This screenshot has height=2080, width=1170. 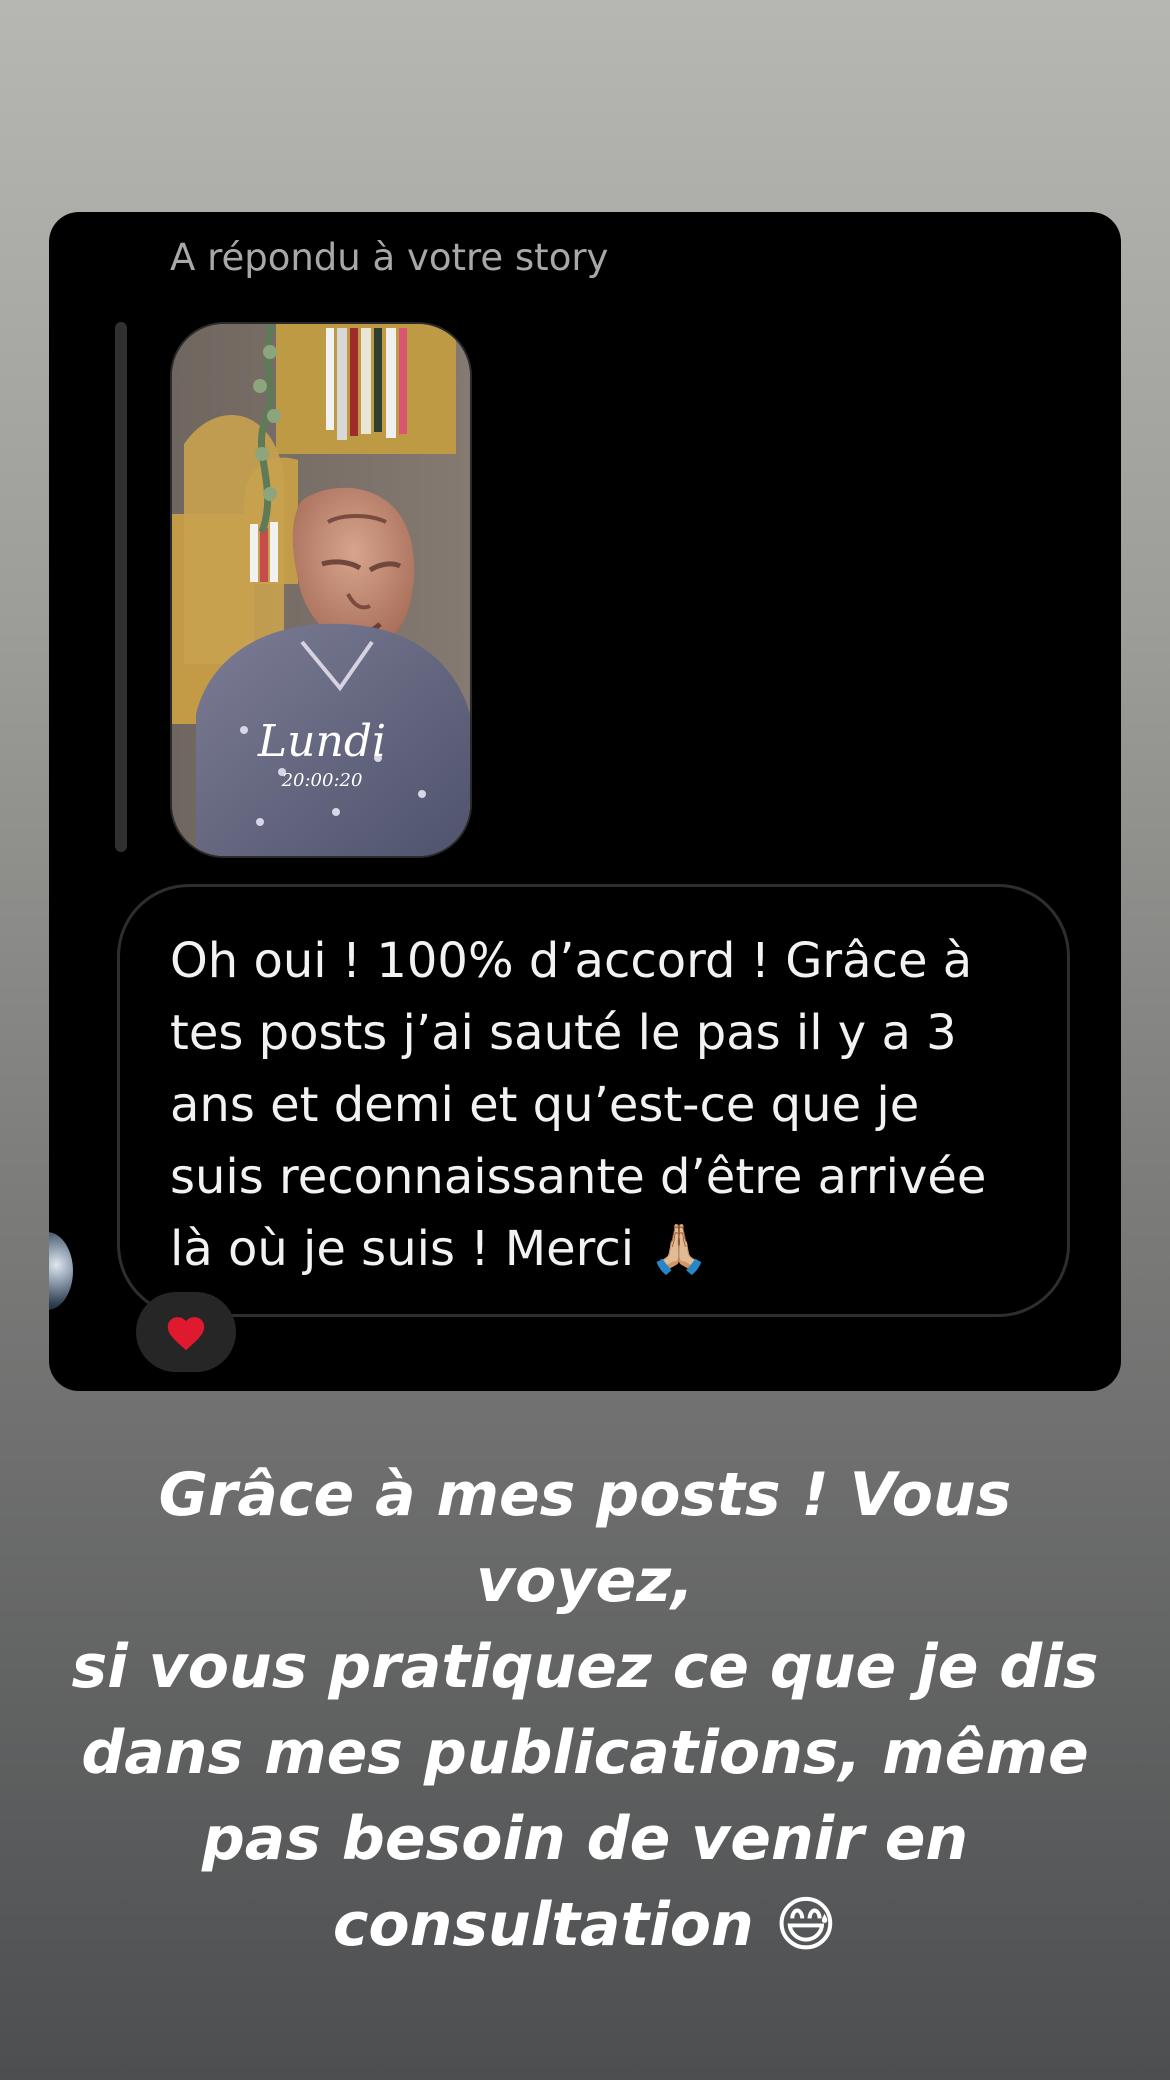 I want to click on profile-avatar, so click(x=61, y=1271).